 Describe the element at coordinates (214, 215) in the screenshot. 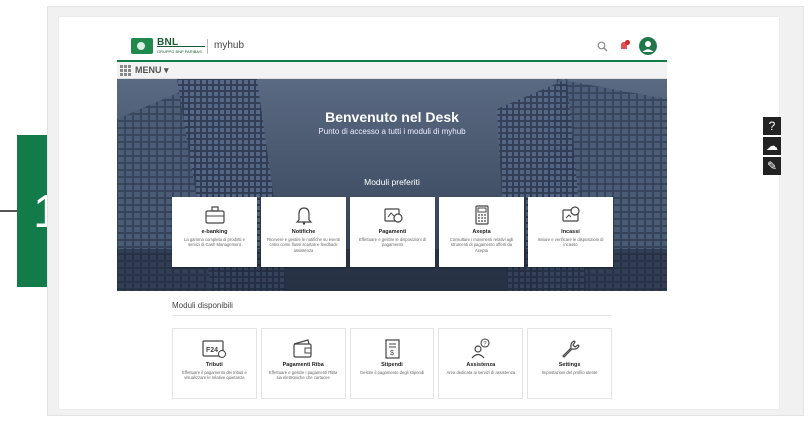

I see `briefcase-icon` at that location.